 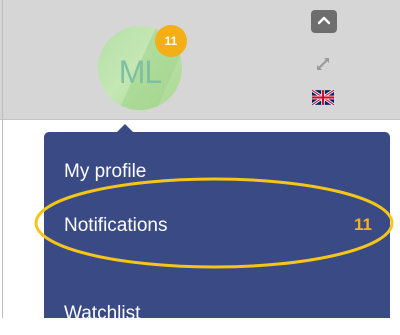 I want to click on menu-item-watchlist: Watchlist, so click(x=217, y=315).